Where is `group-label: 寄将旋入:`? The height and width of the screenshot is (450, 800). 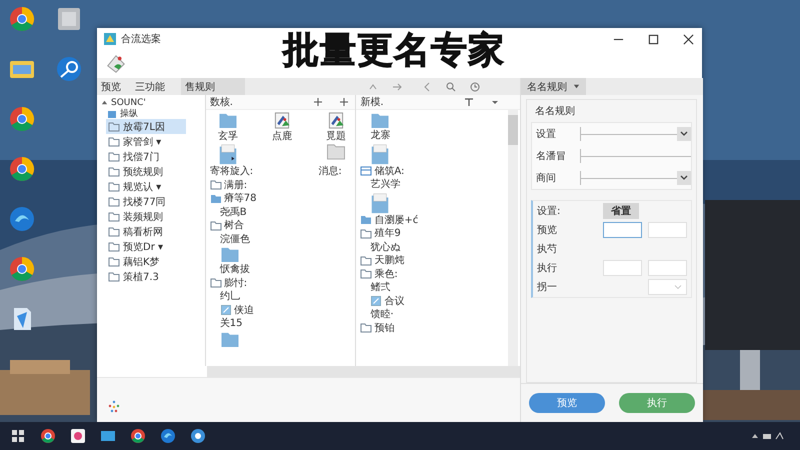 group-label: 寄将旋入: is located at coordinates (232, 171).